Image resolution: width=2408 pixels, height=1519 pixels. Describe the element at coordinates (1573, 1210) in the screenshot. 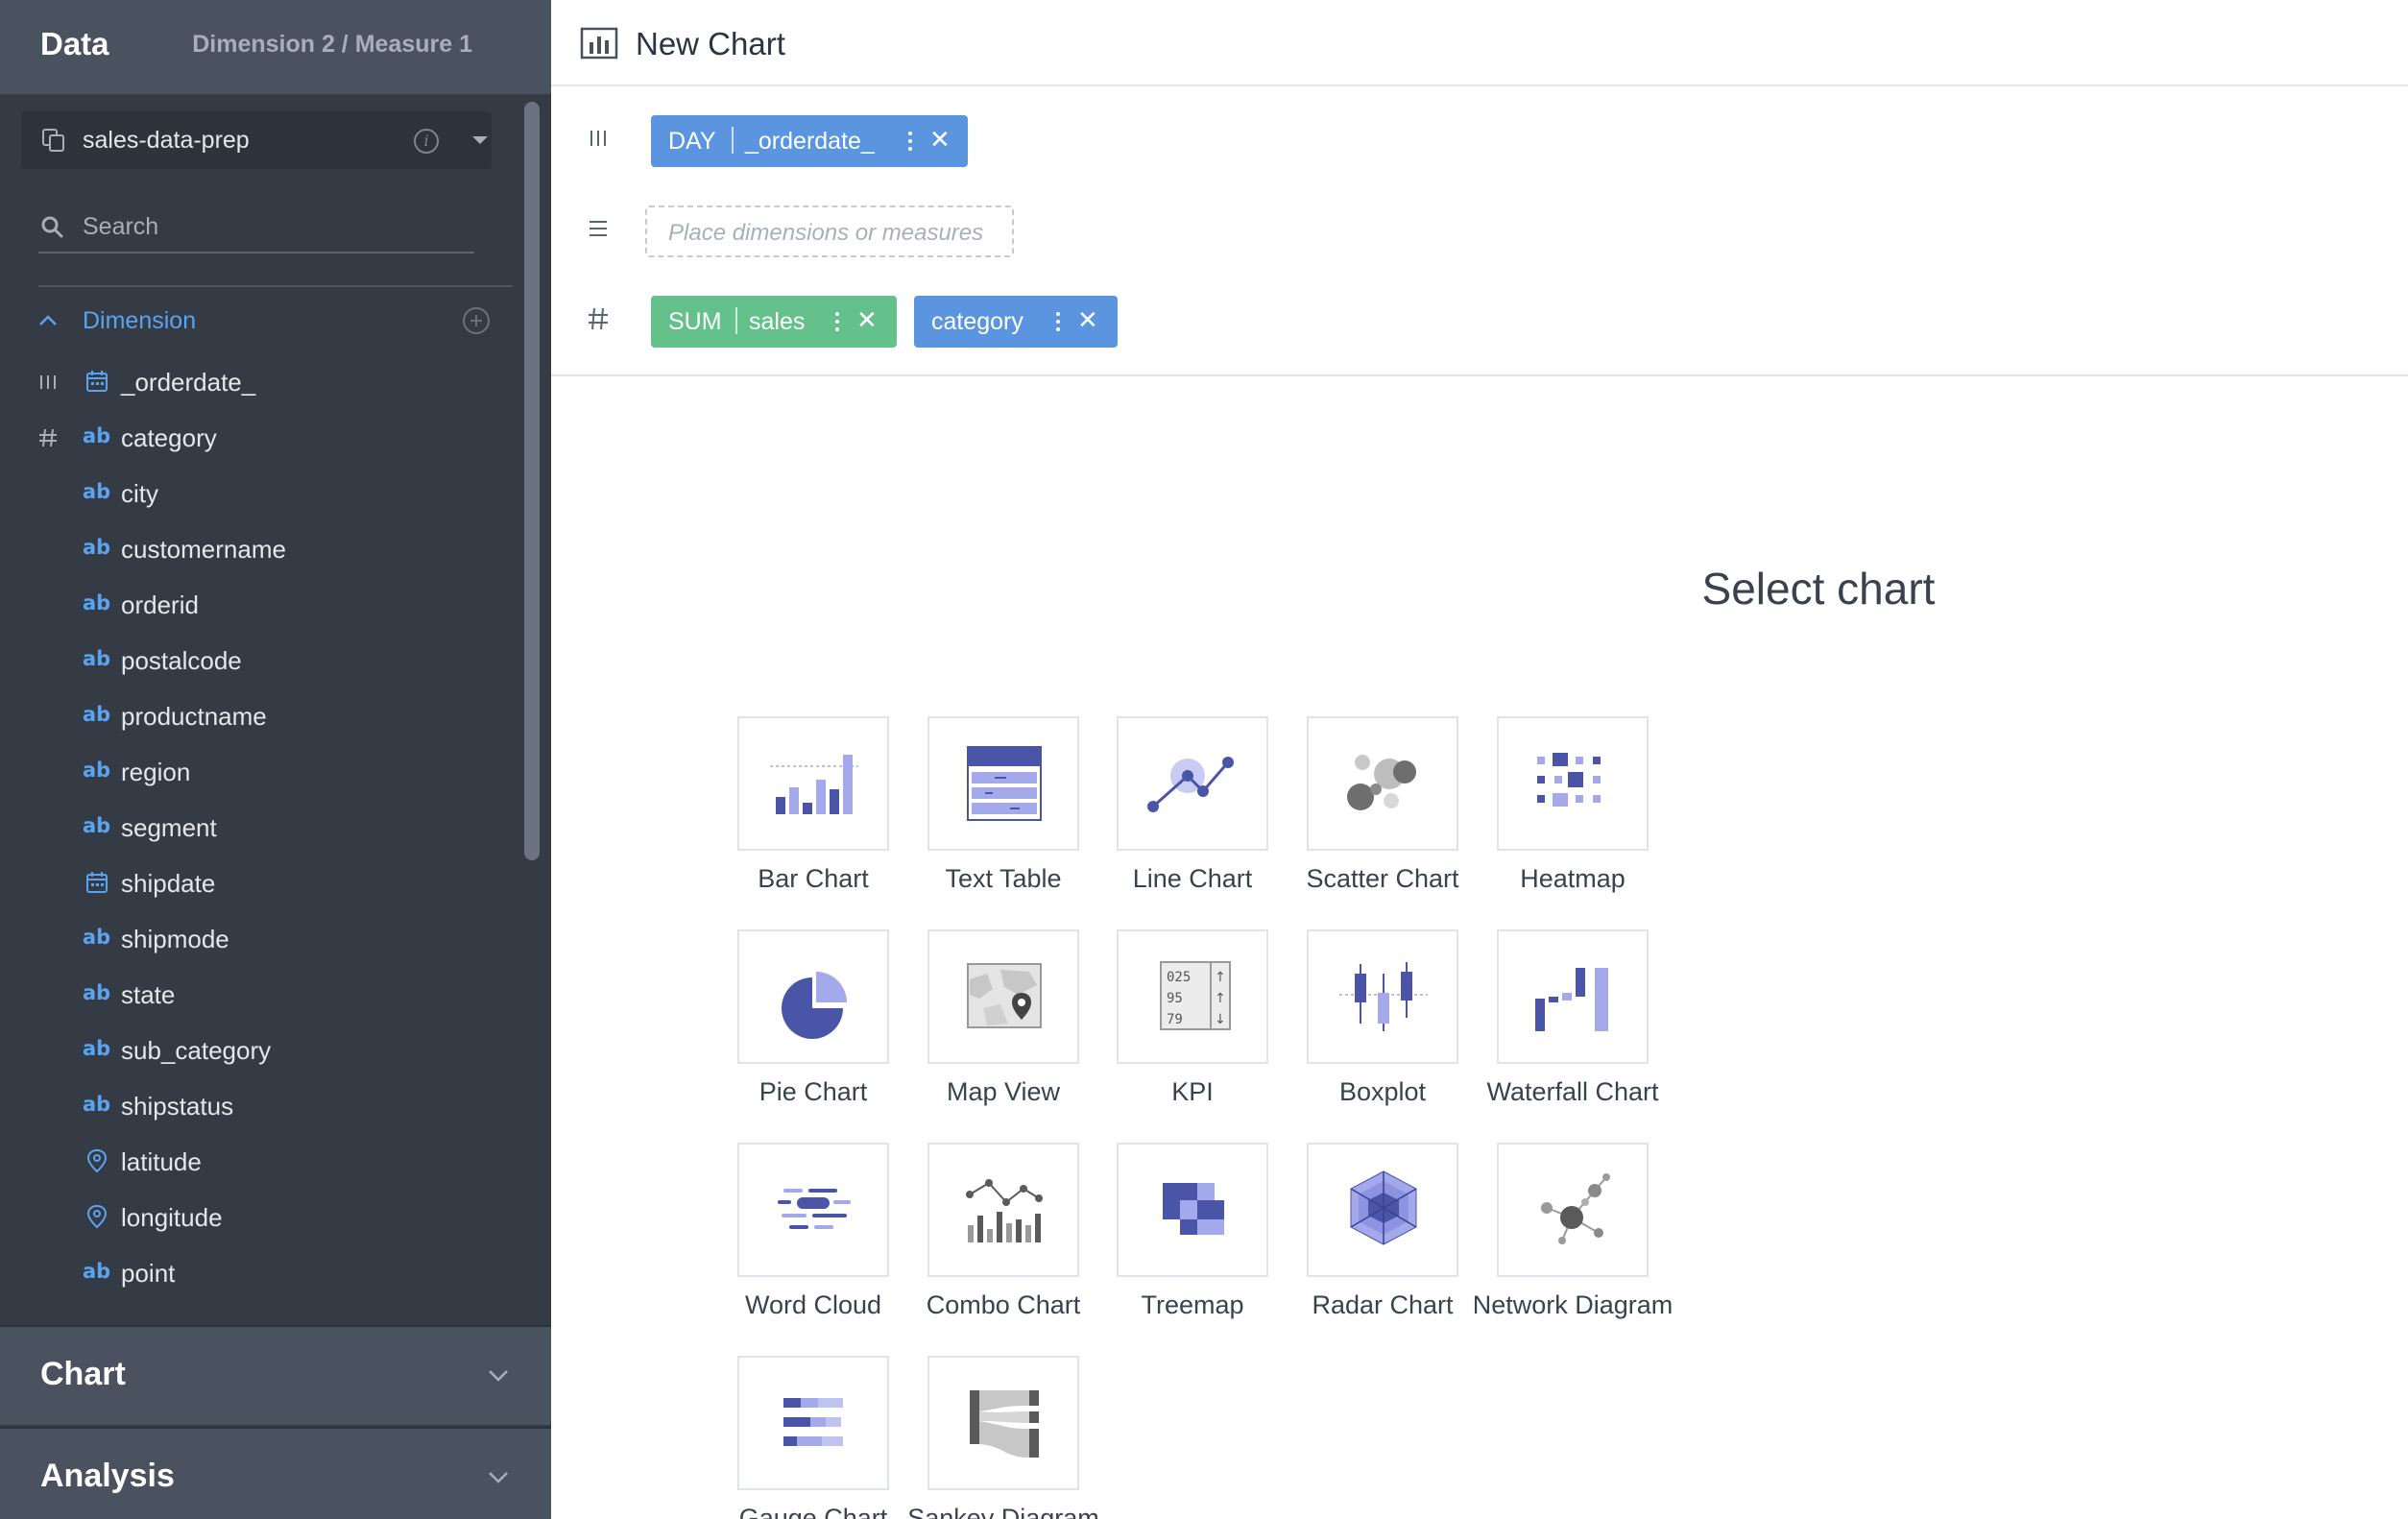

I see `chart-option-network-diagram` at that location.